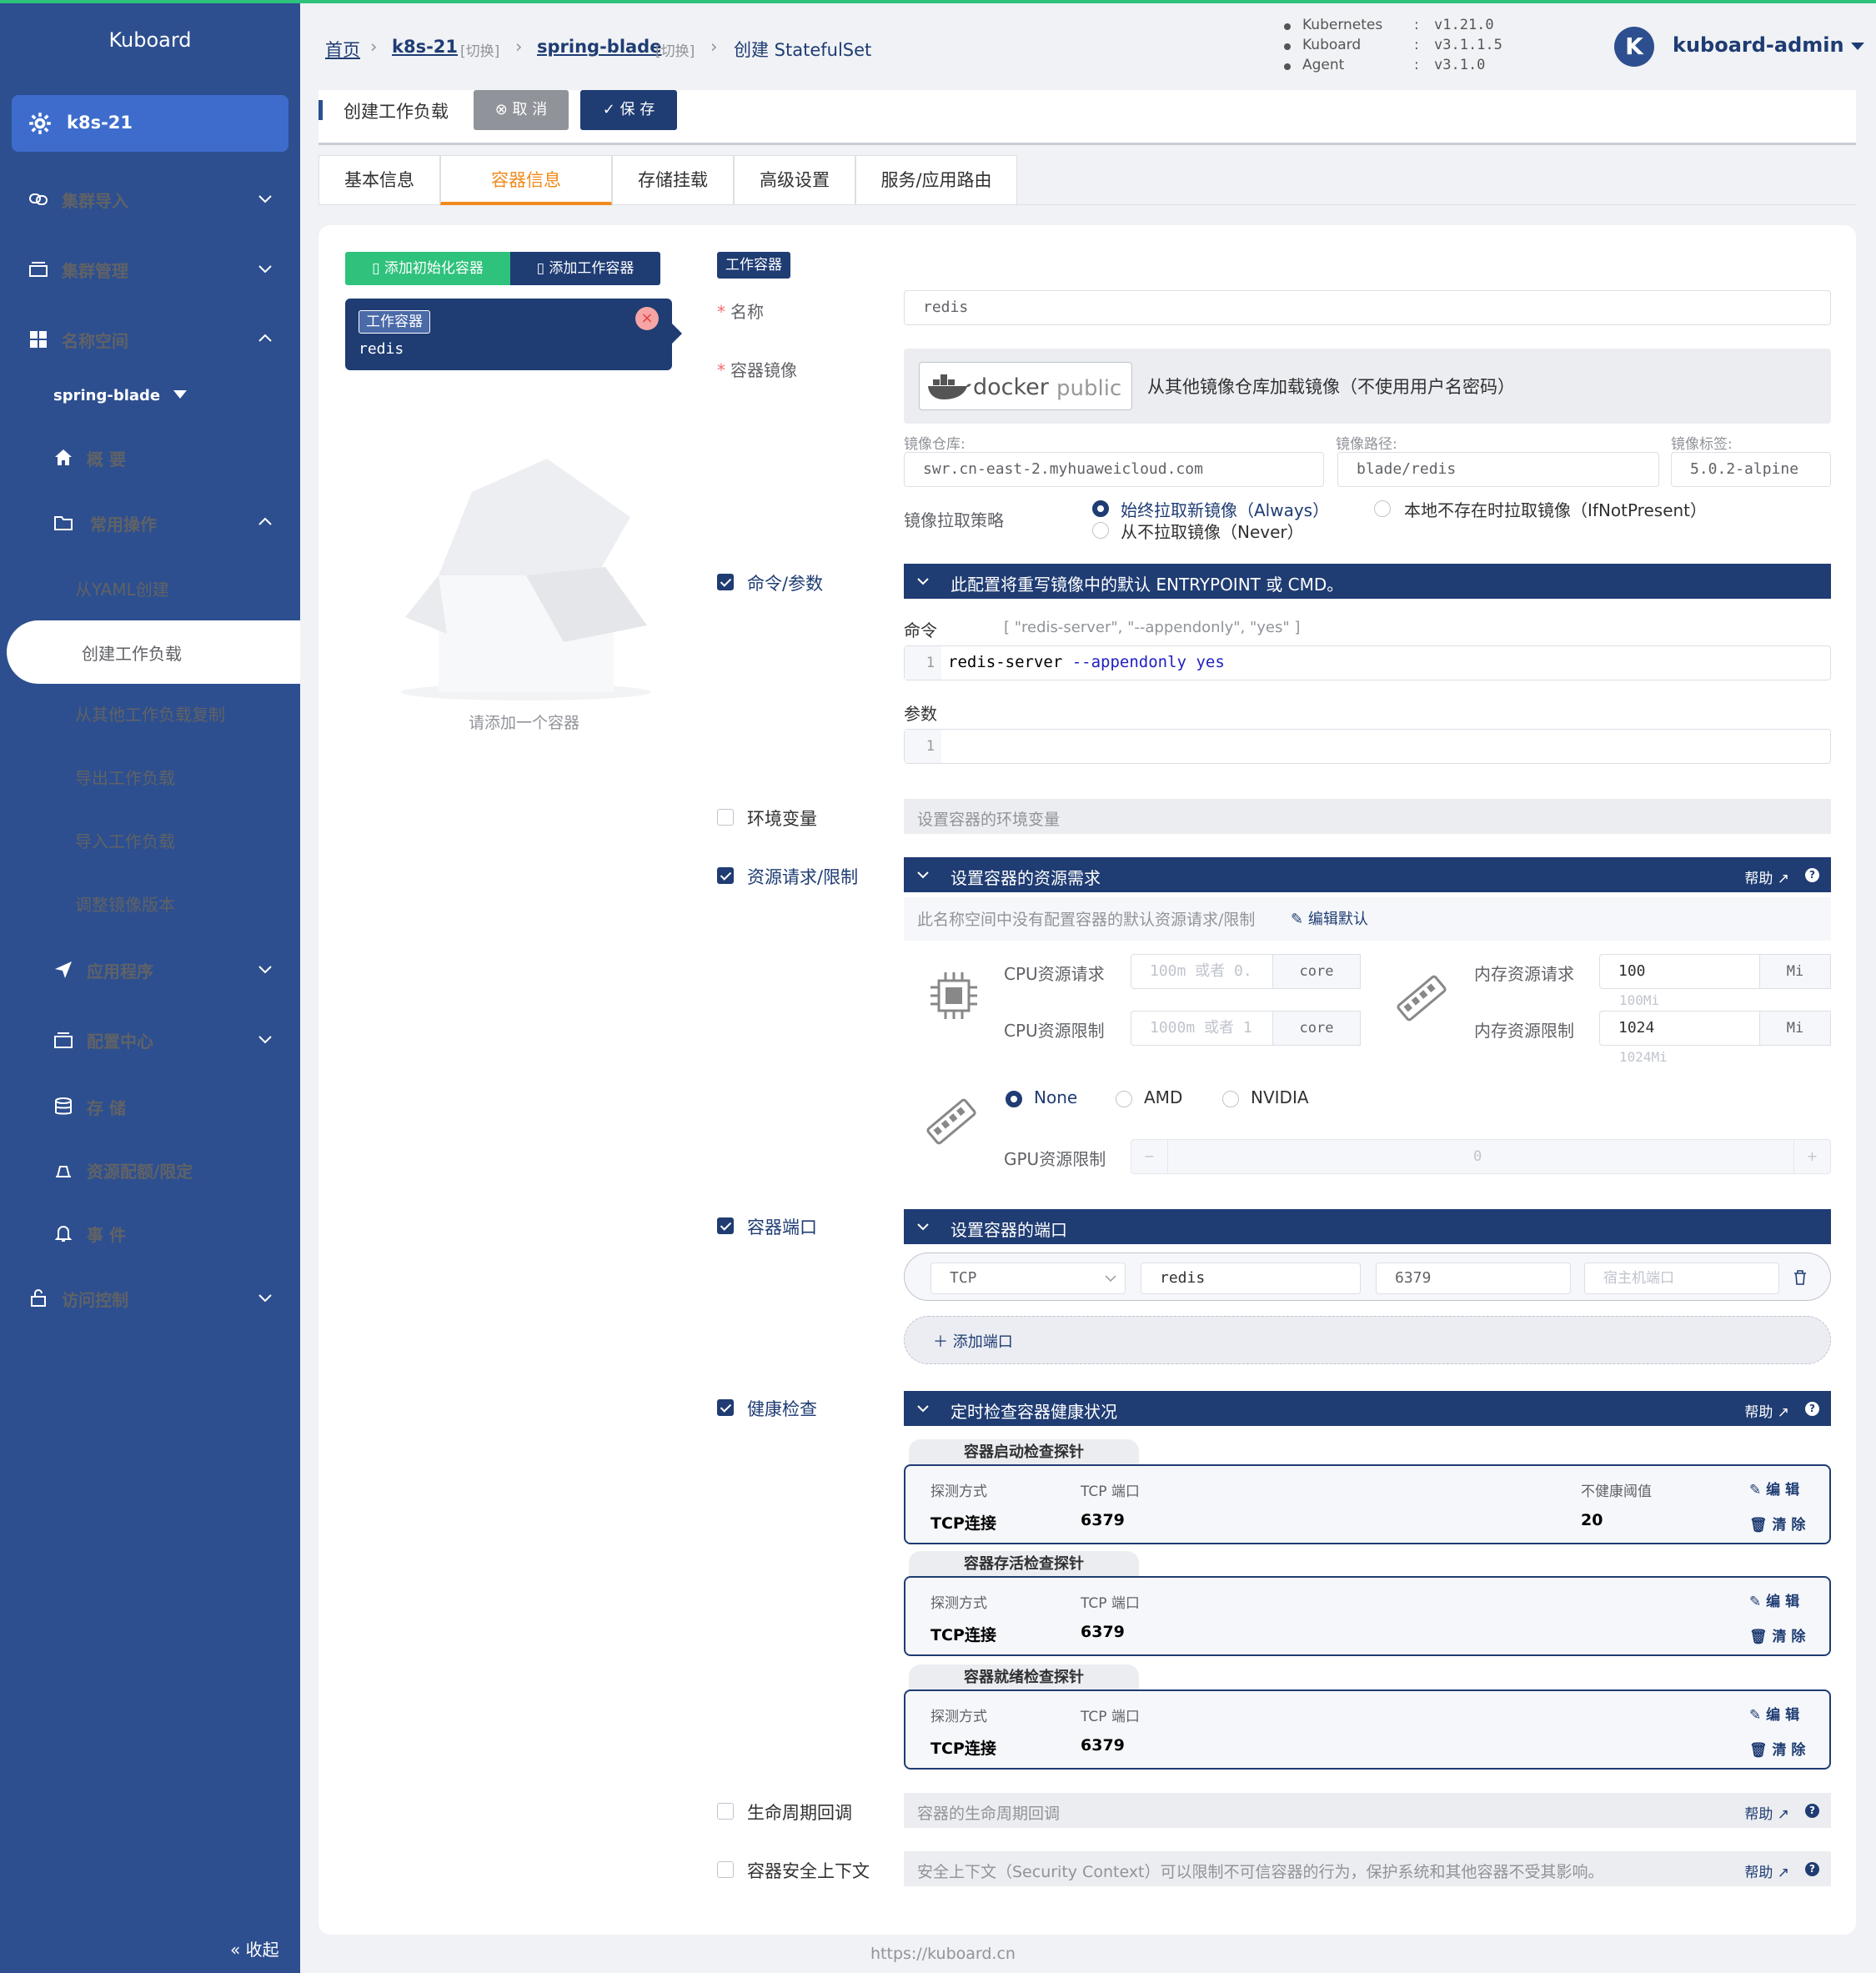 This screenshot has width=1876, height=1973. I want to click on sidebar-item-common-ops: 常用操作, so click(150, 523).